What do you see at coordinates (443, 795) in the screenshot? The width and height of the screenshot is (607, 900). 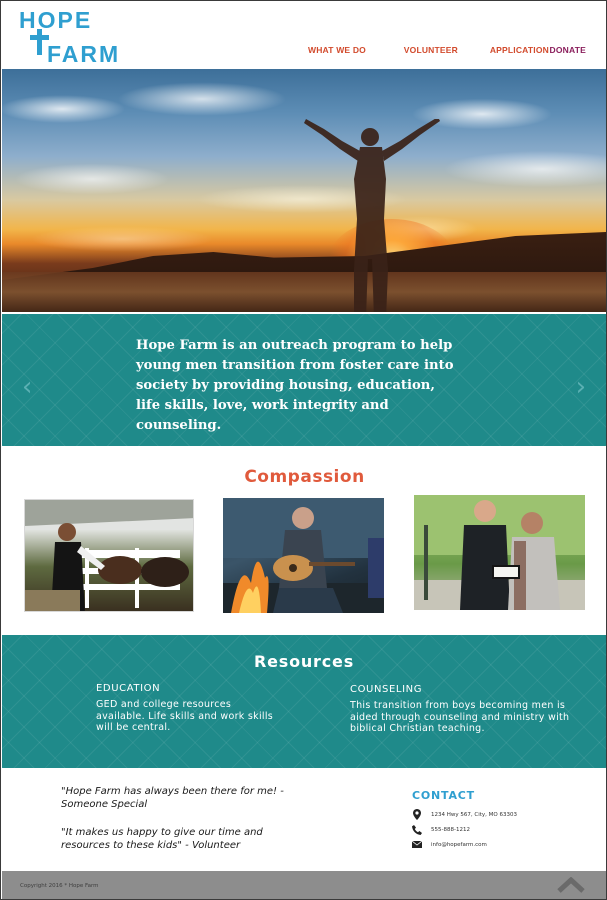 I see `contact-heading: CONTACT` at bounding box center [443, 795].